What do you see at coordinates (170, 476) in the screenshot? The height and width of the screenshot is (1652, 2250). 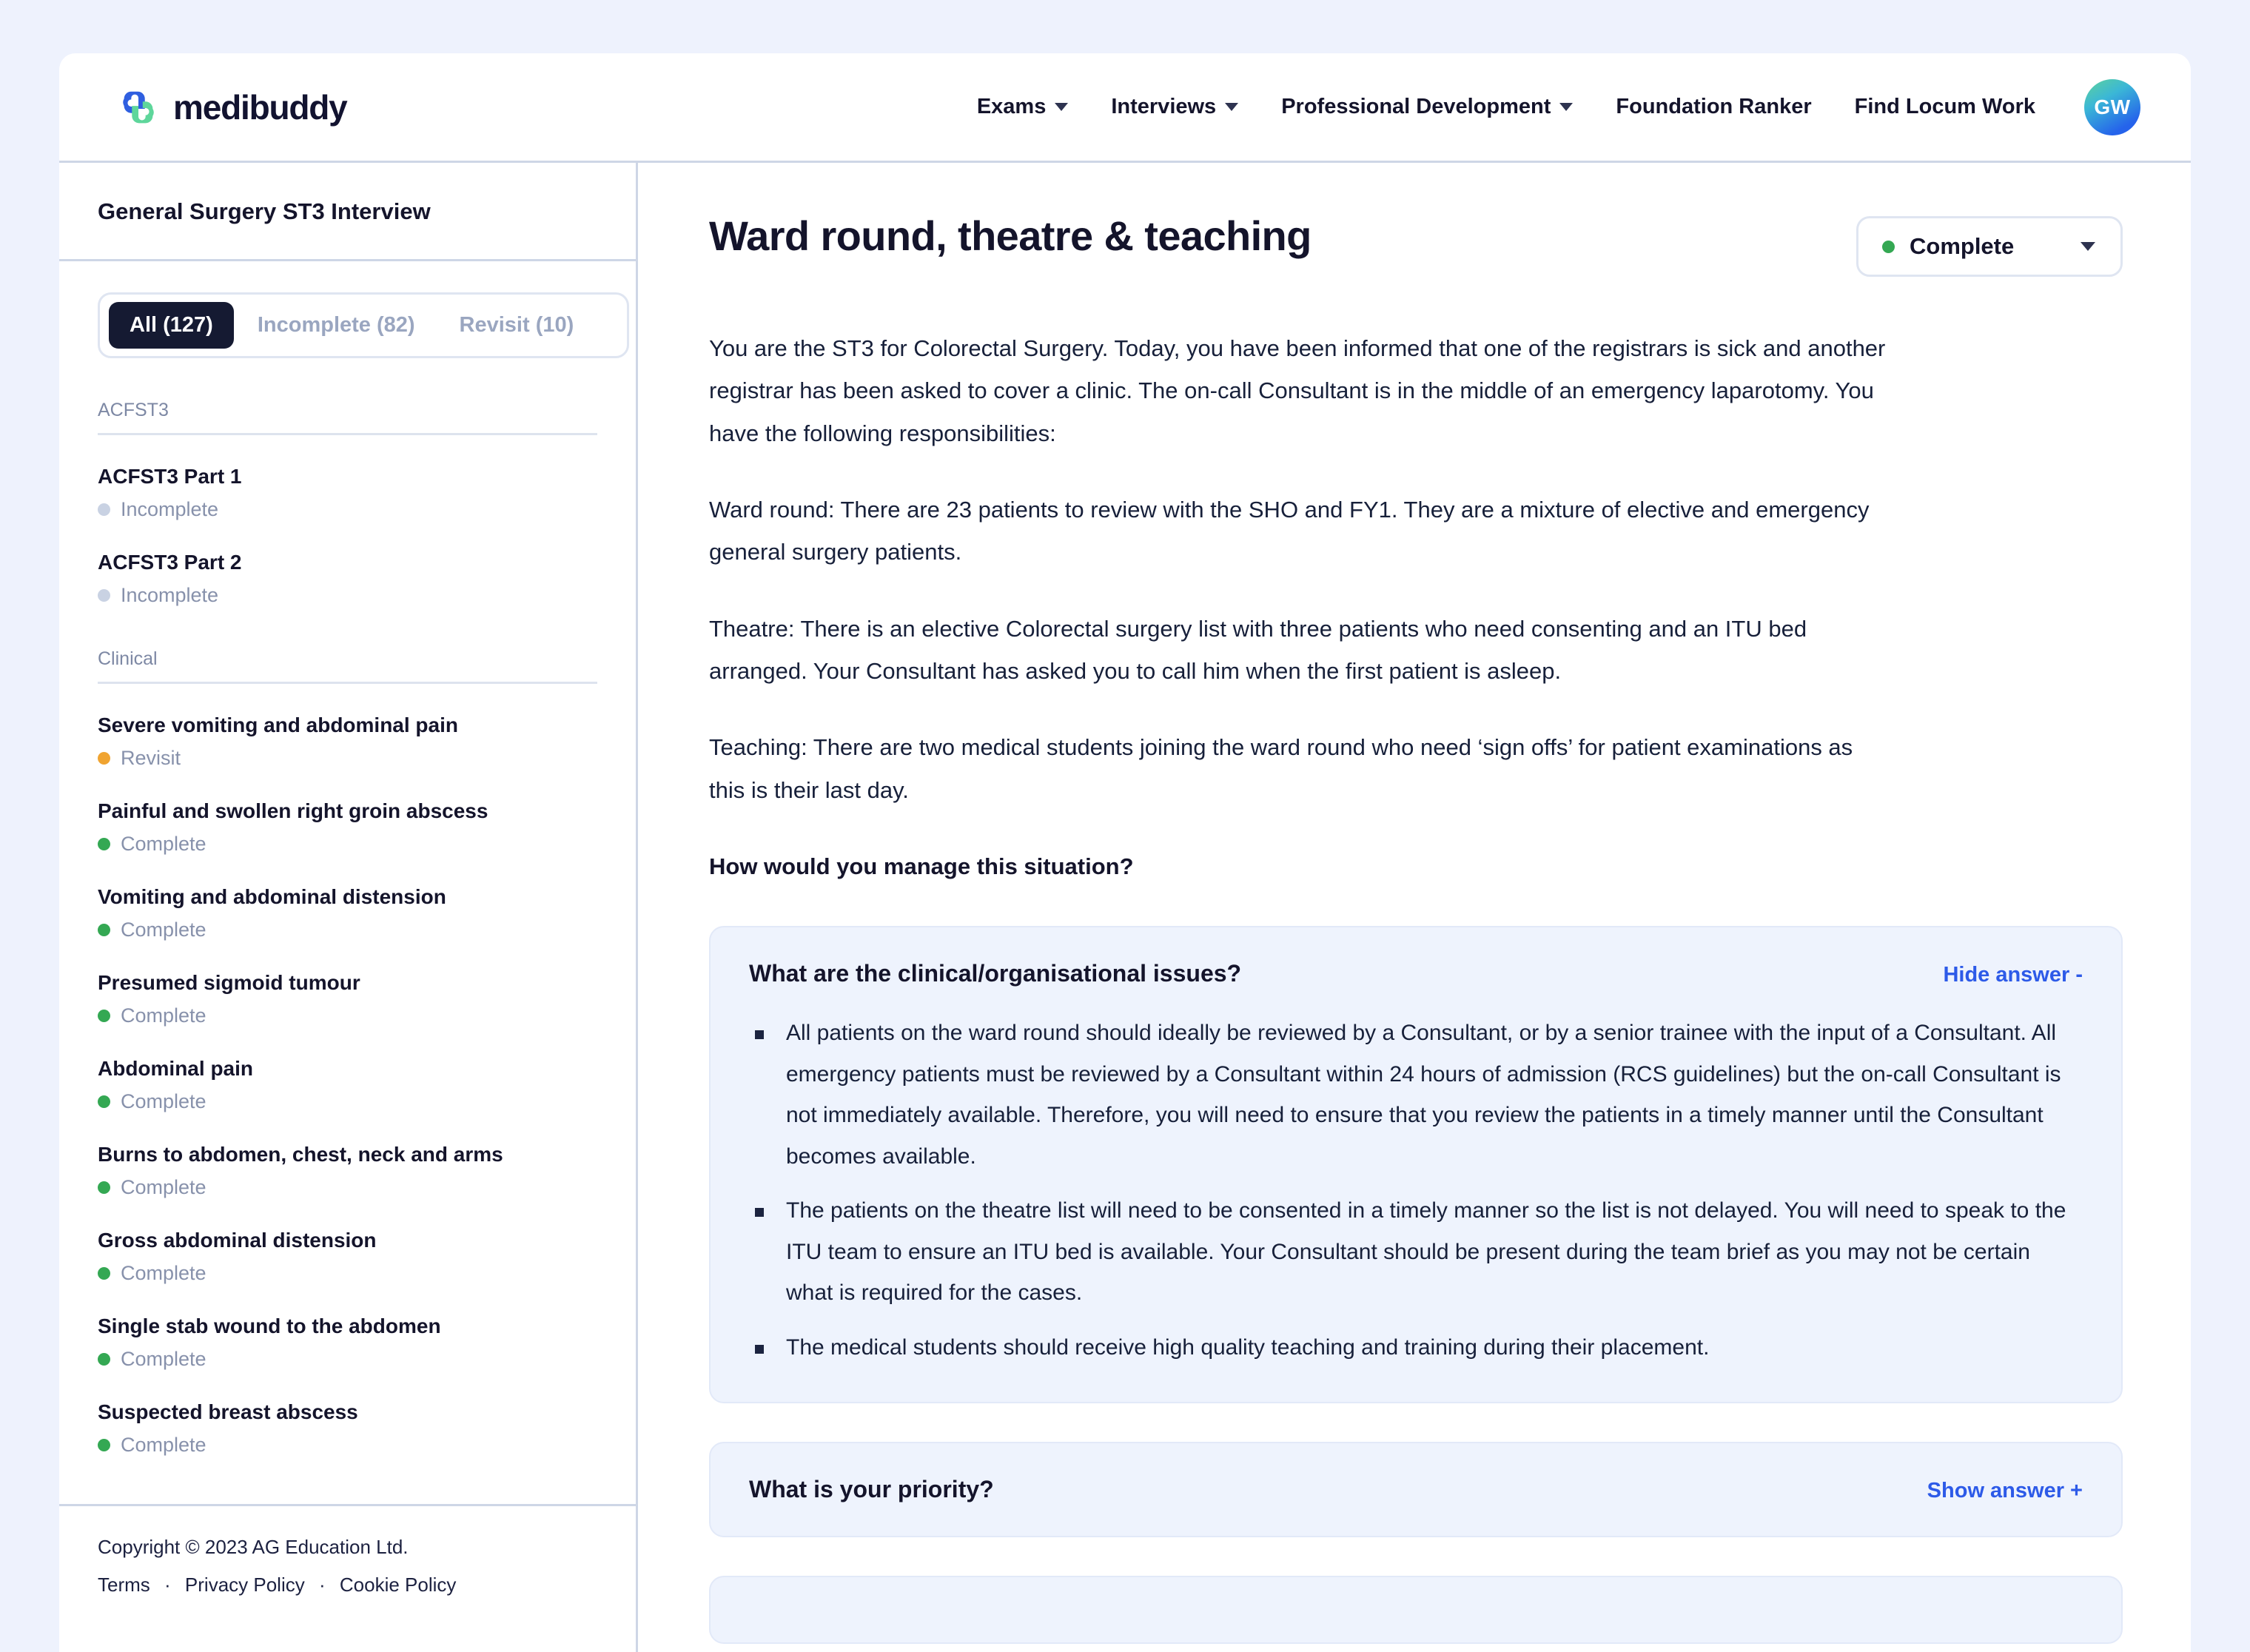 I see `case-title: ACFST3 Part 1` at bounding box center [170, 476].